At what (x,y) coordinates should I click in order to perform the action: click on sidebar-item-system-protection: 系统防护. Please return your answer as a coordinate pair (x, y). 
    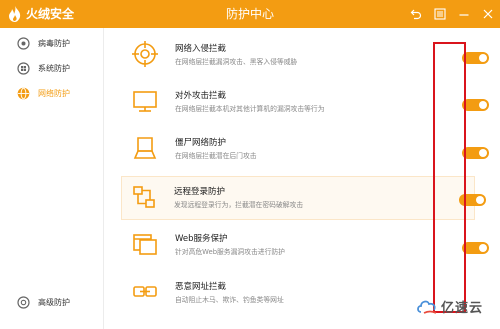
    Looking at the image, I should click on (52, 68).